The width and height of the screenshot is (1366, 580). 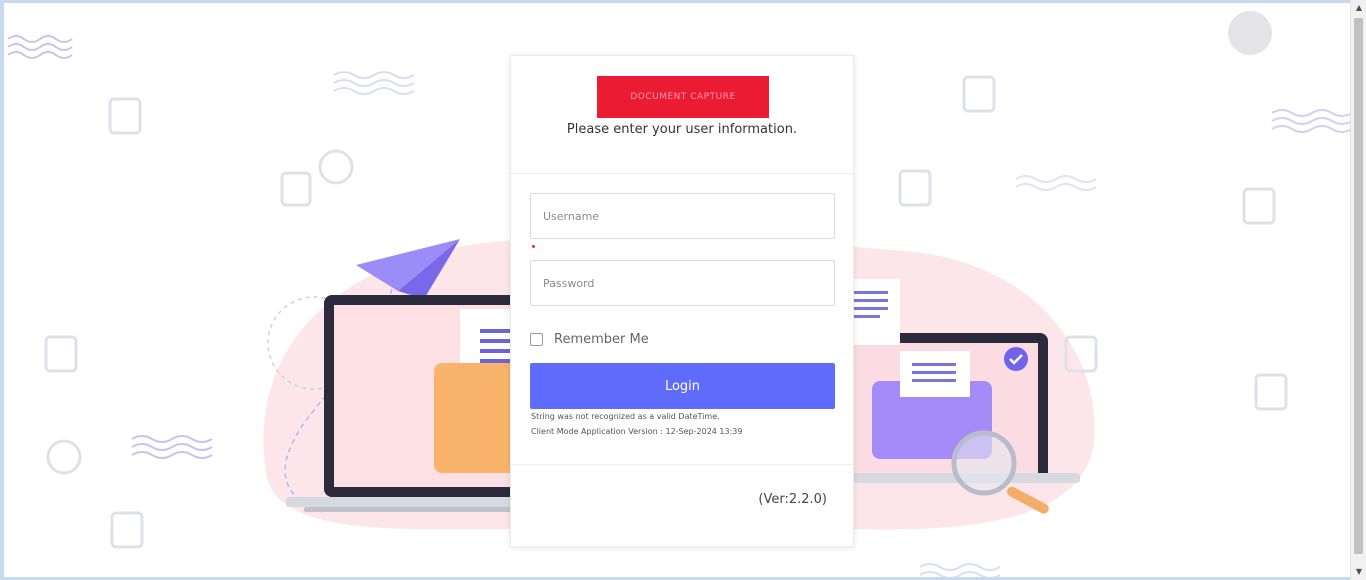 I want to click on remember-me-checkbox, so click(x=536, y=339).